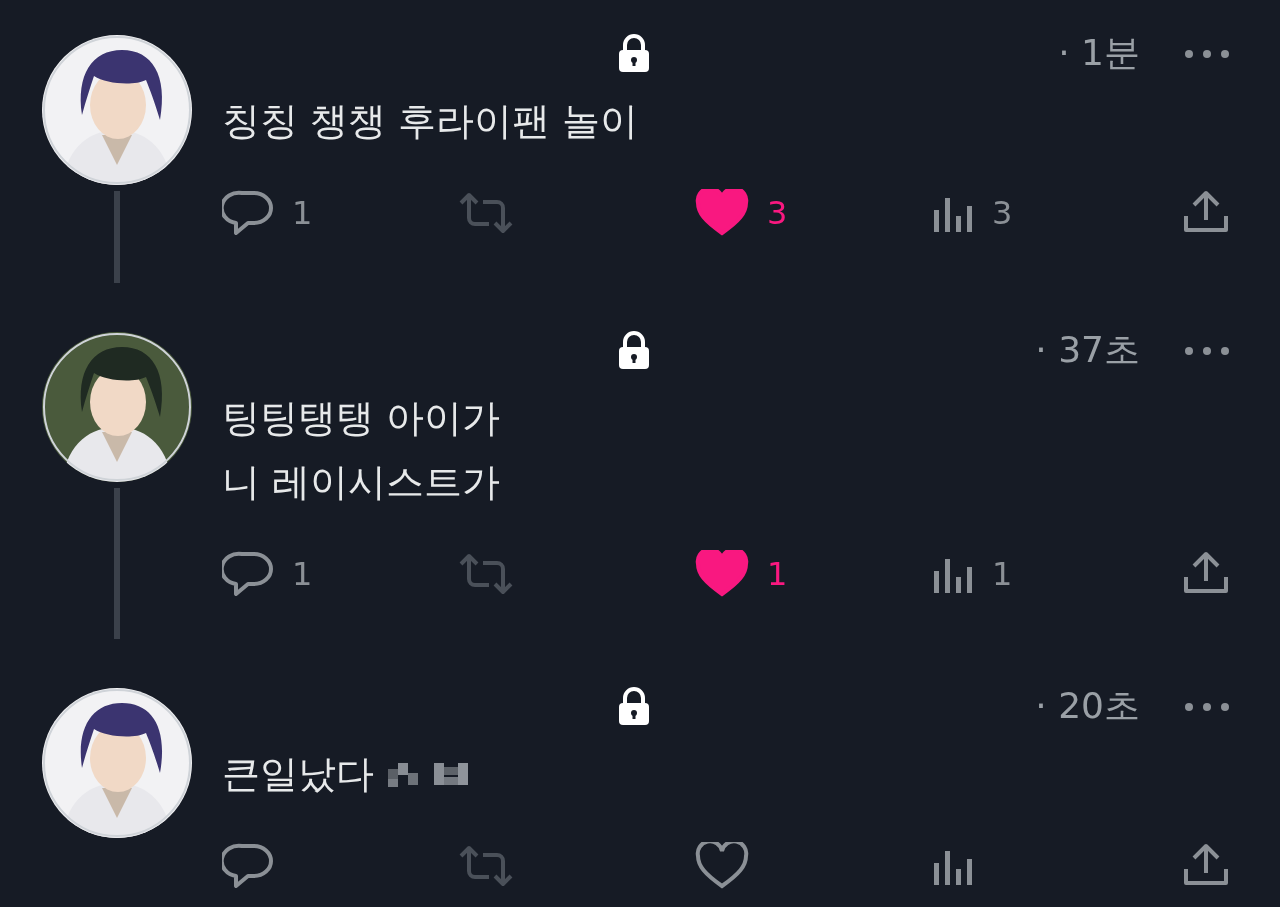  I want to click on post-time: · 20초, so click(1087, 706).